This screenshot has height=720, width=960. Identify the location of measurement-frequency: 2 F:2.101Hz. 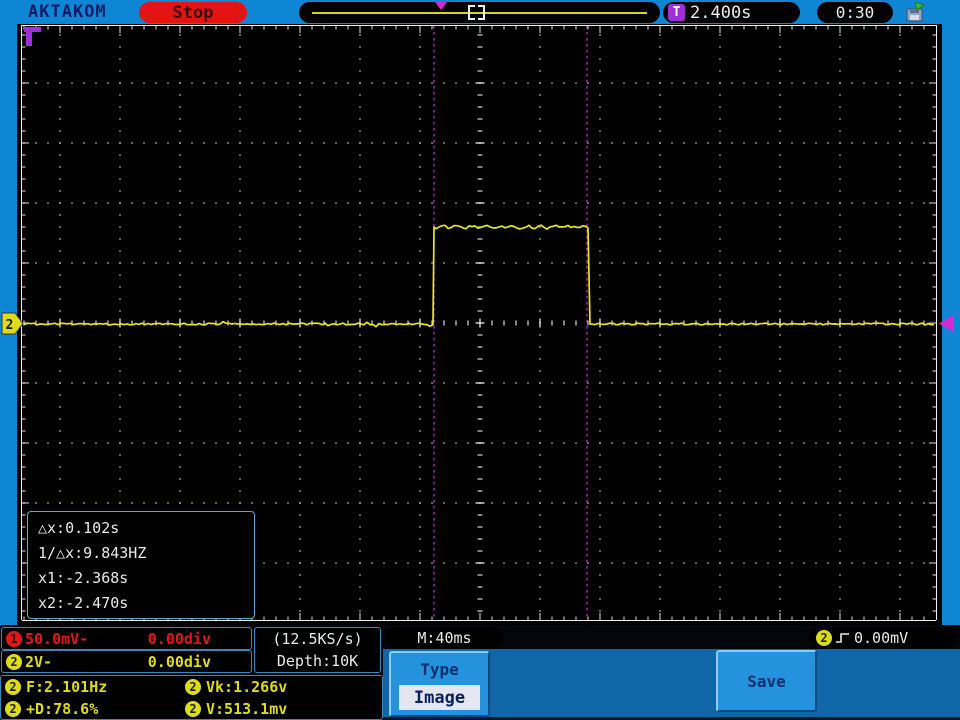
(95, 687).